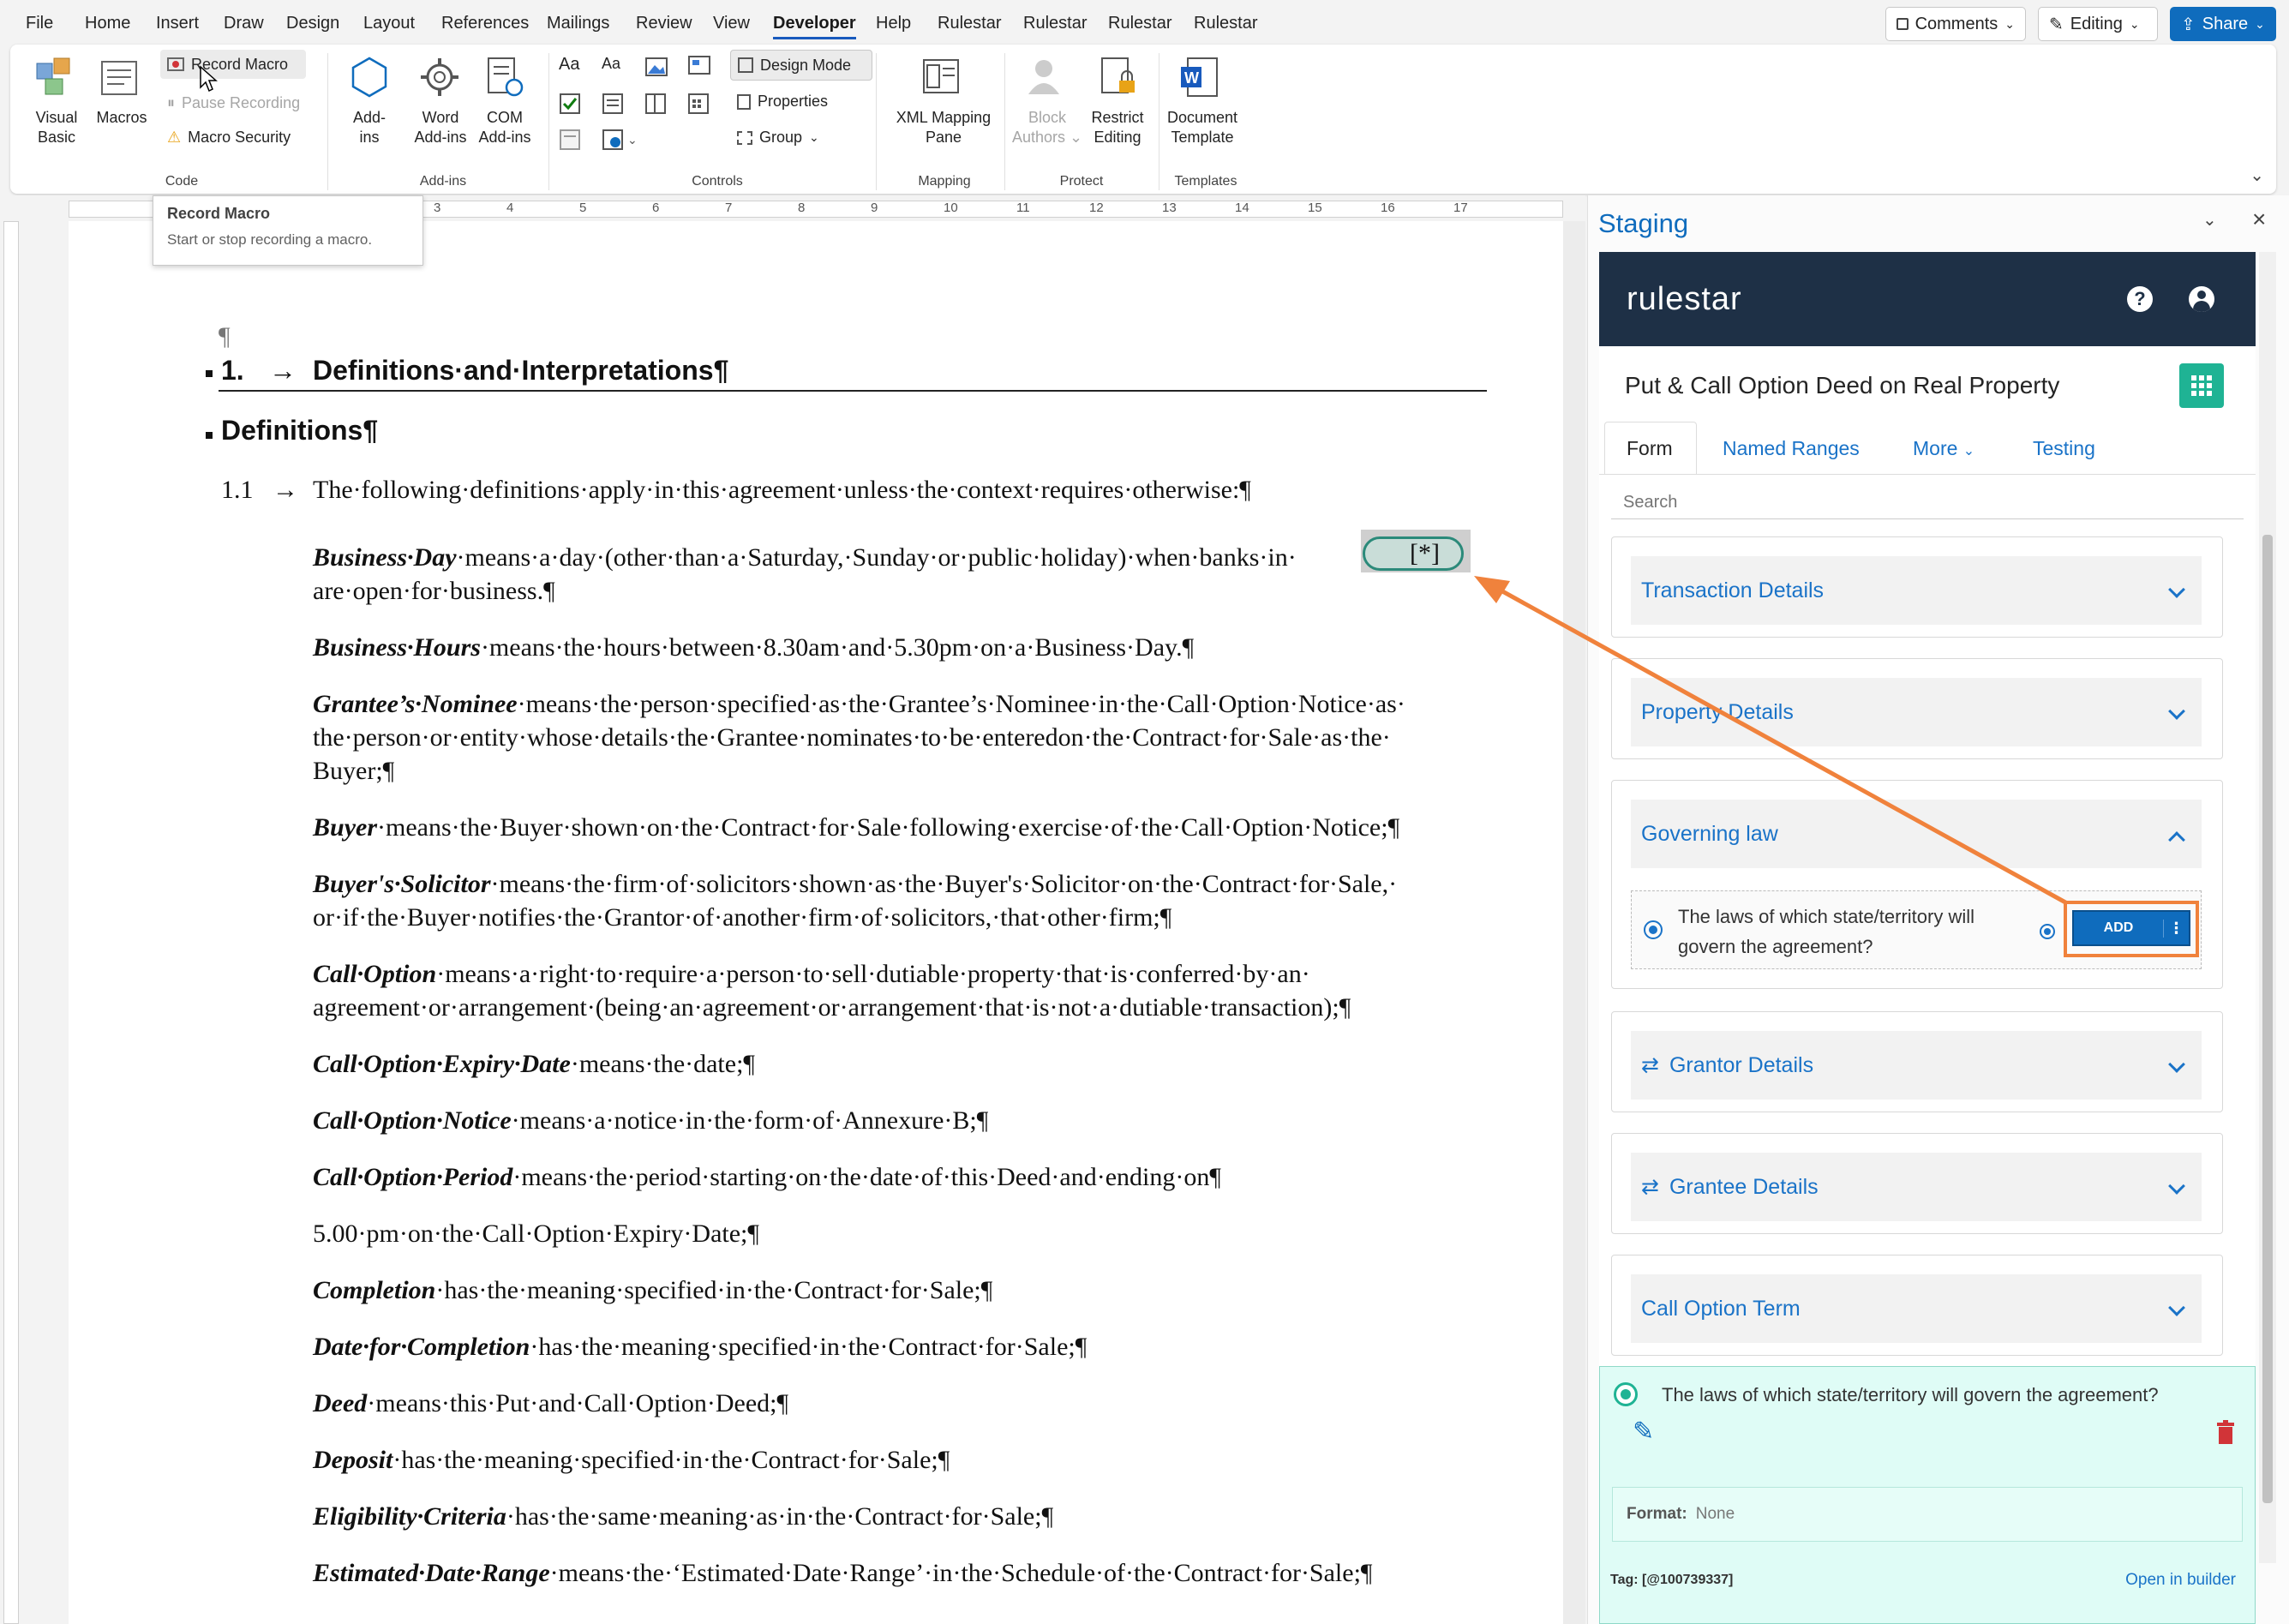 This screenshot has width=2289, height=1624. I want to click on scrollbar-thumb, so click(2267, 1019).